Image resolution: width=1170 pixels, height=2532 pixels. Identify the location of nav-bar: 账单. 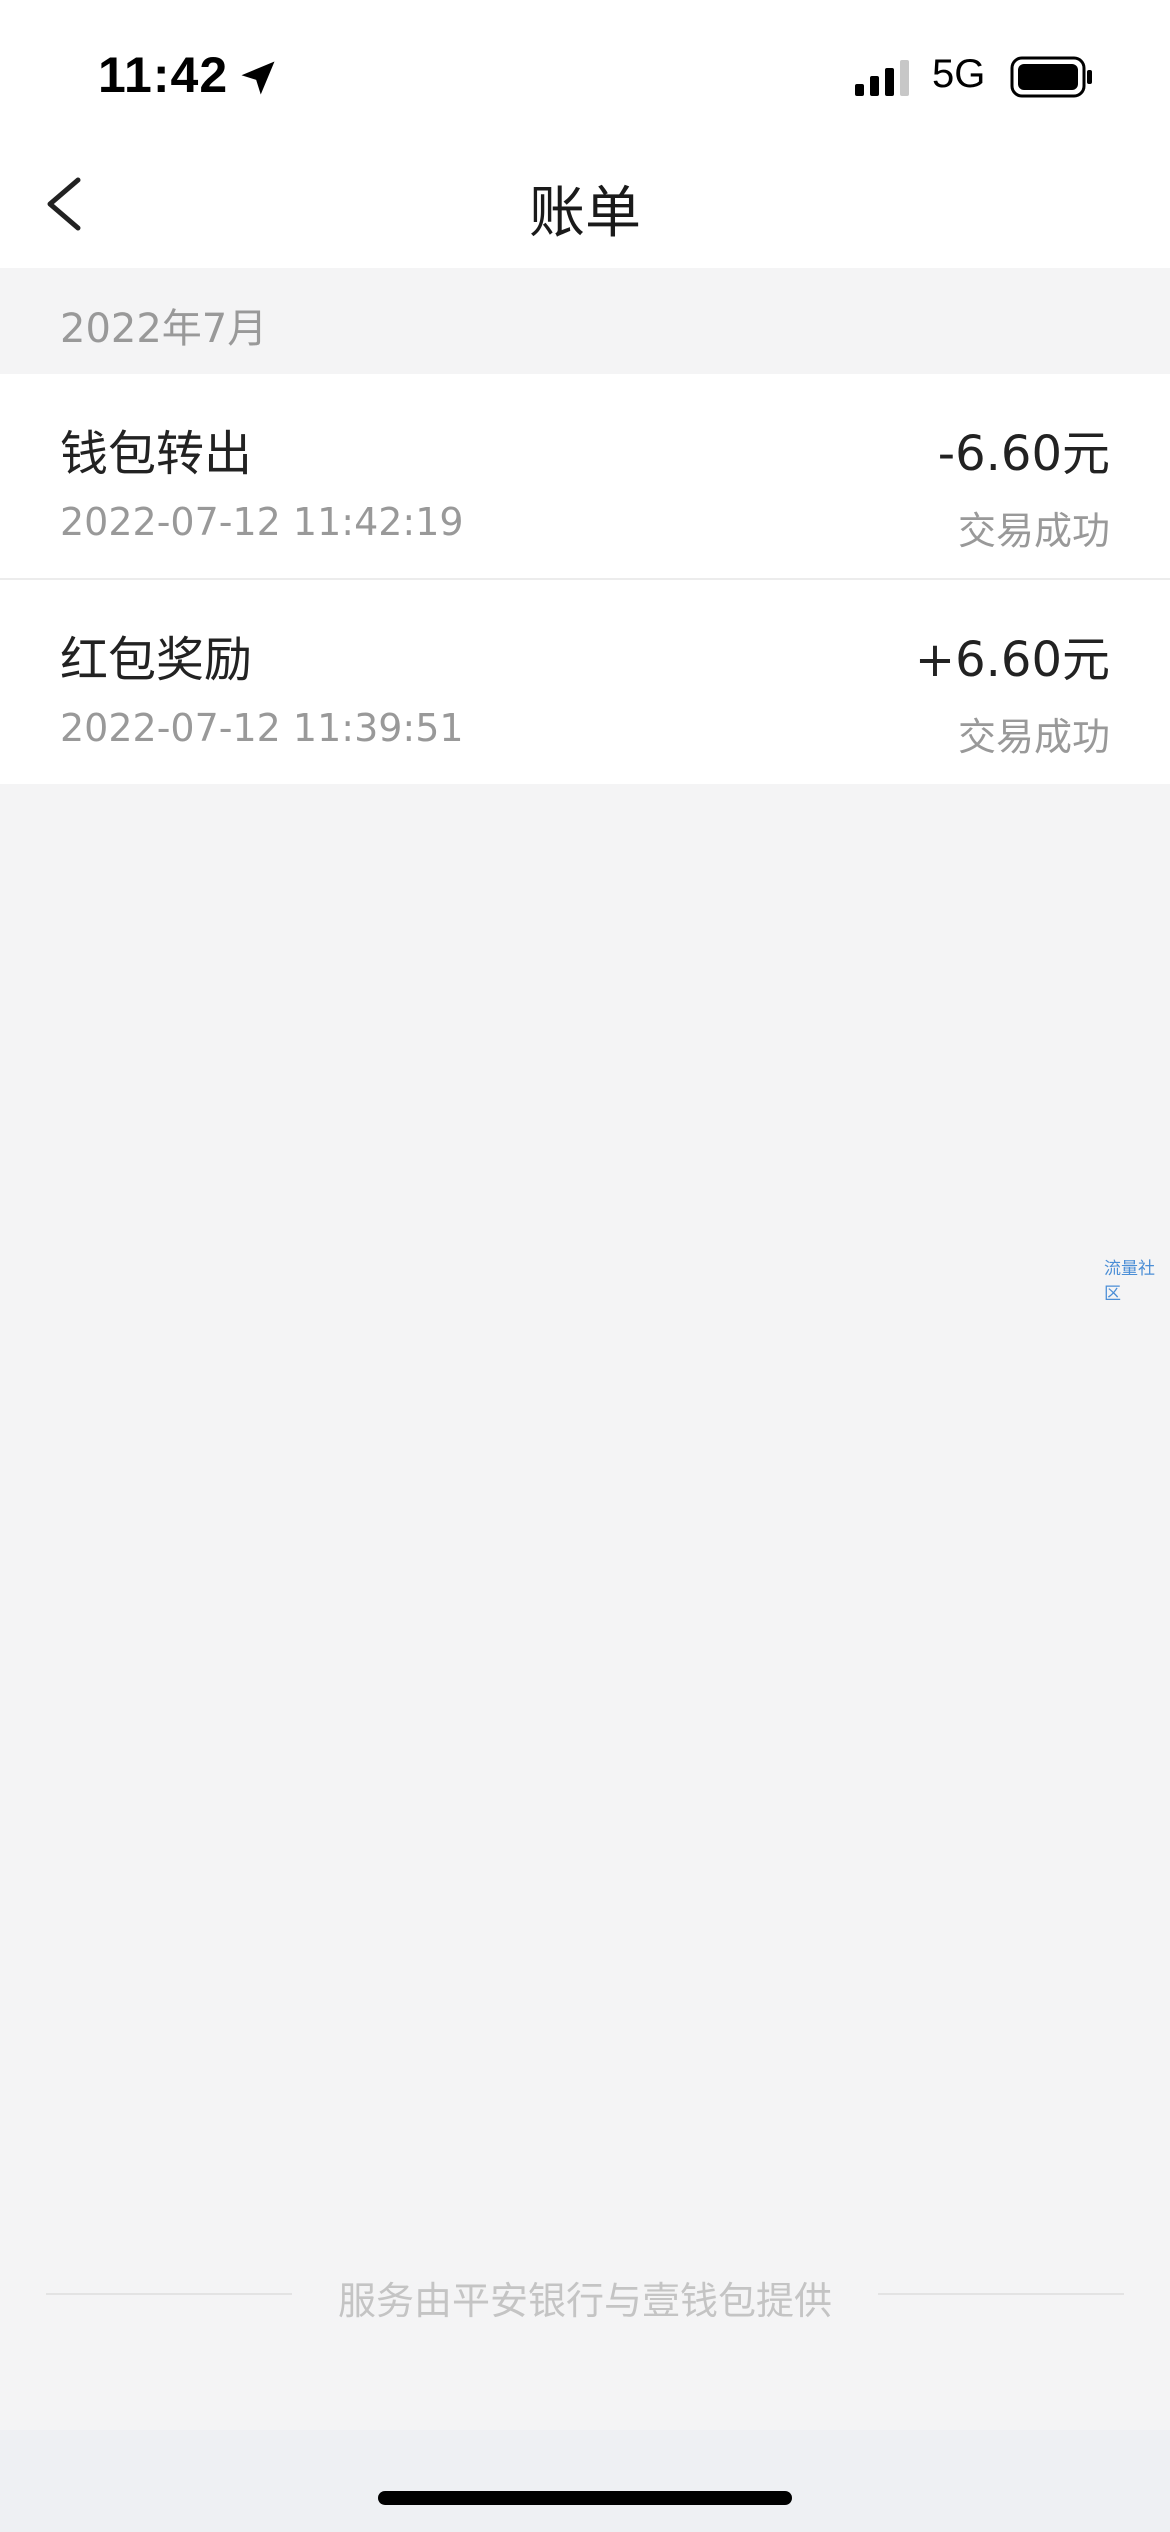
(585, 204).